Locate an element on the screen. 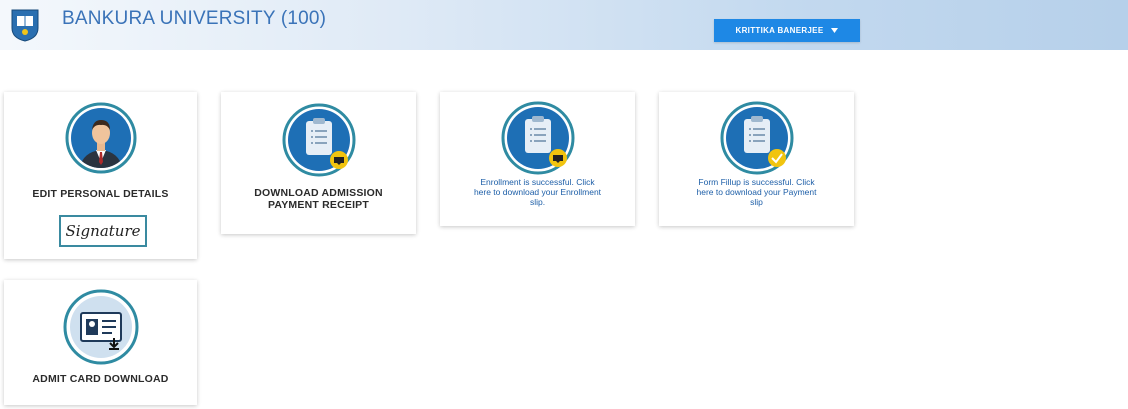 Image resolution: width=1128 pixels, height=409 pixels. form-fillup-message-line3: slip is located at coordinates (756, 201).